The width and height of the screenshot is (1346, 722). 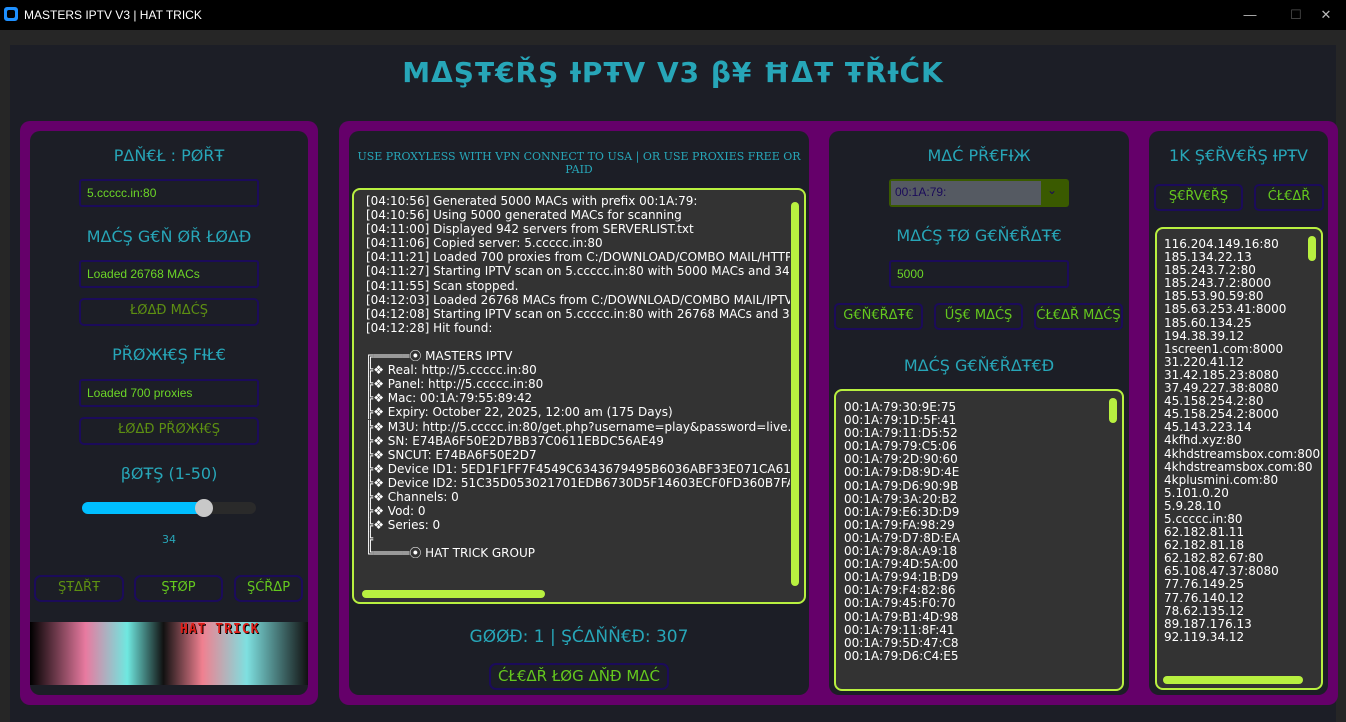 I want to click on mac-prefix-dropdown: 00:1A:79: ⌄, so click(x=979, y=193).